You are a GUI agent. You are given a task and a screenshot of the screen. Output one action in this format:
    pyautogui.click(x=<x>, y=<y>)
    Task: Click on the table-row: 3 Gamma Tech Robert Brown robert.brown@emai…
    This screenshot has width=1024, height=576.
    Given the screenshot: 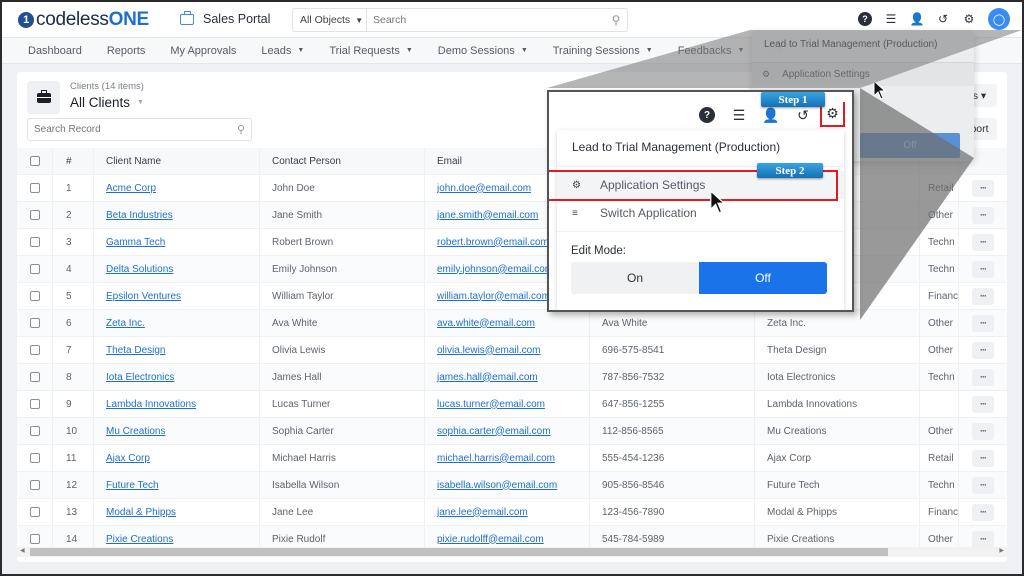 What is the action you would take?
    pyautogui.click(x=512, y=242)
    